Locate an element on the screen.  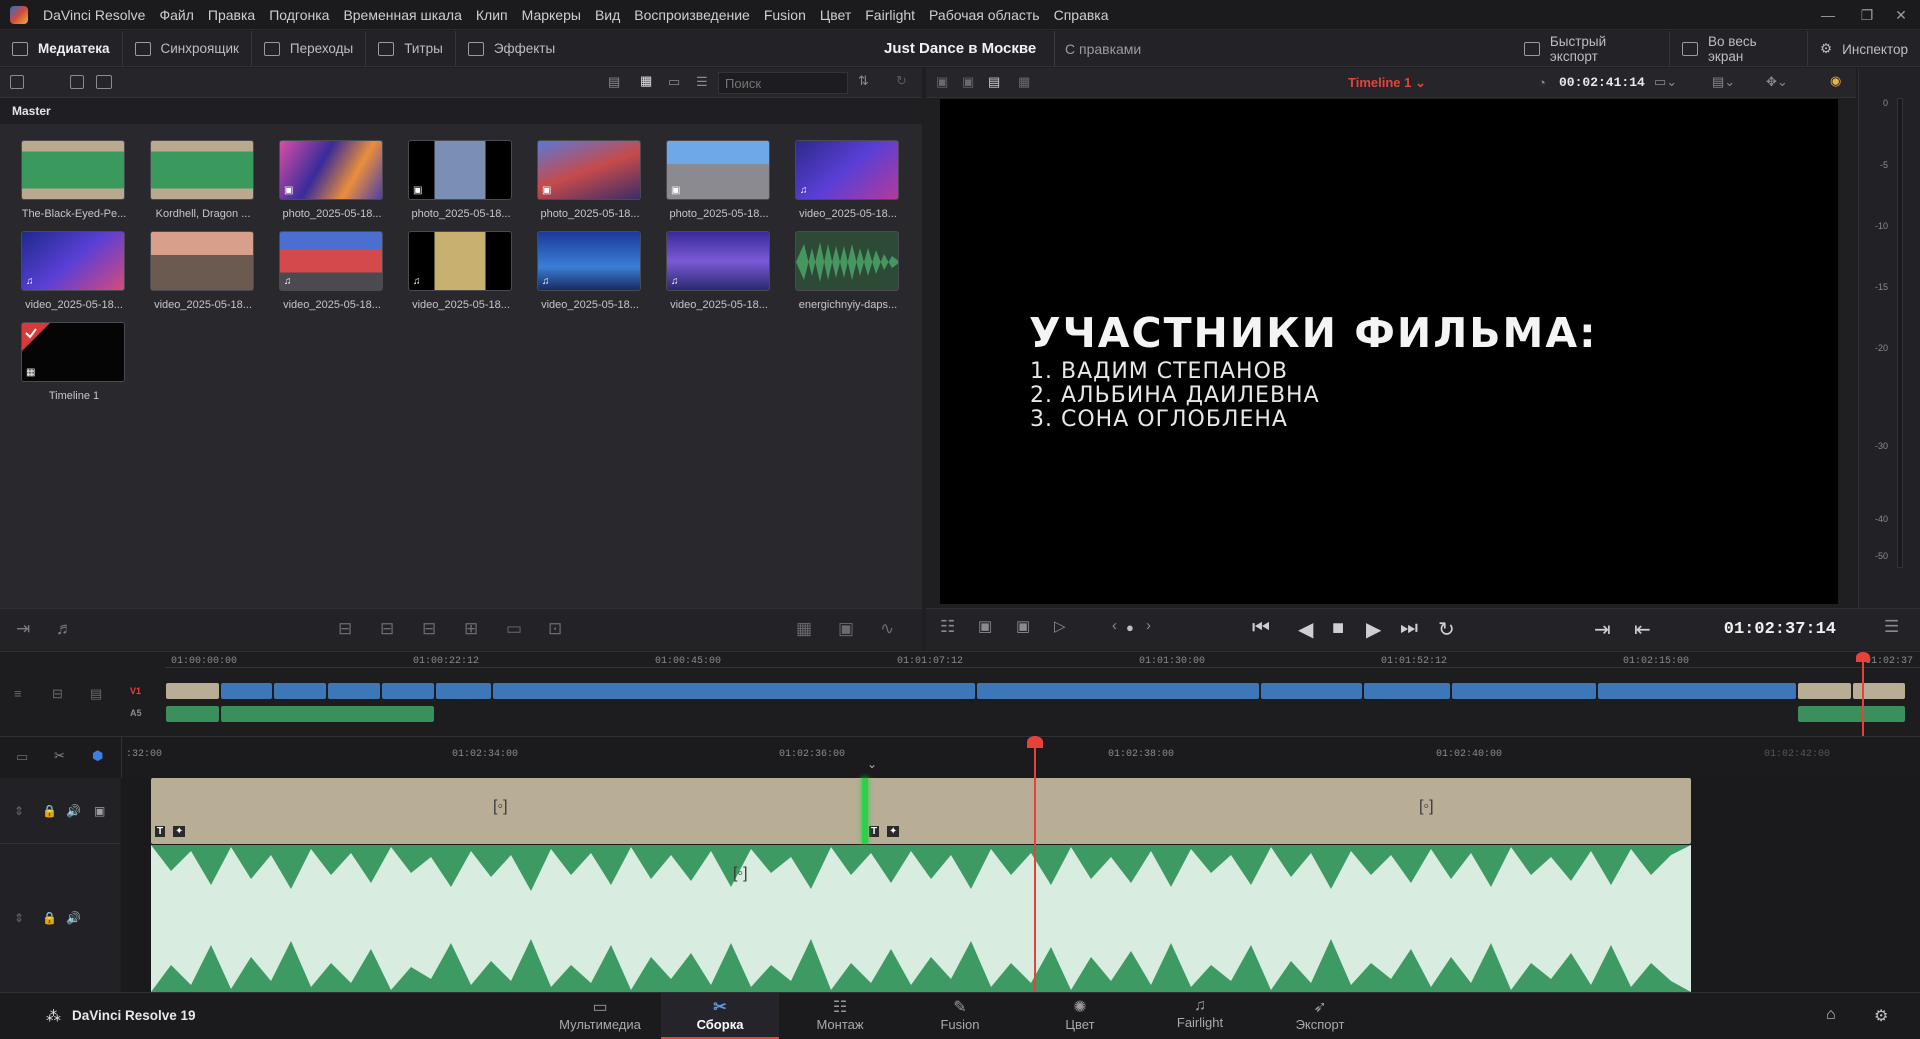
play-icon: ▶ is located at coordinates (1373, 629).